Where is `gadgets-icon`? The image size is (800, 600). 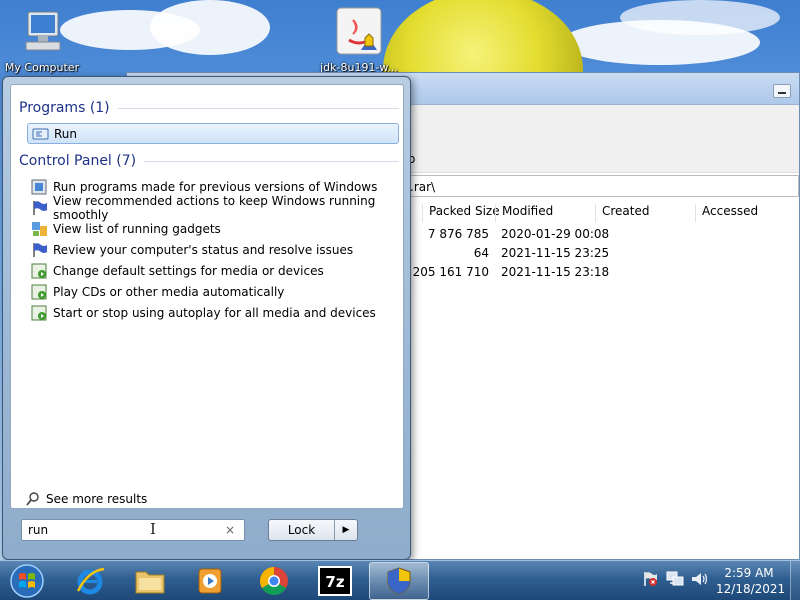 gadgets-icon is located at coordinates (39, 228).